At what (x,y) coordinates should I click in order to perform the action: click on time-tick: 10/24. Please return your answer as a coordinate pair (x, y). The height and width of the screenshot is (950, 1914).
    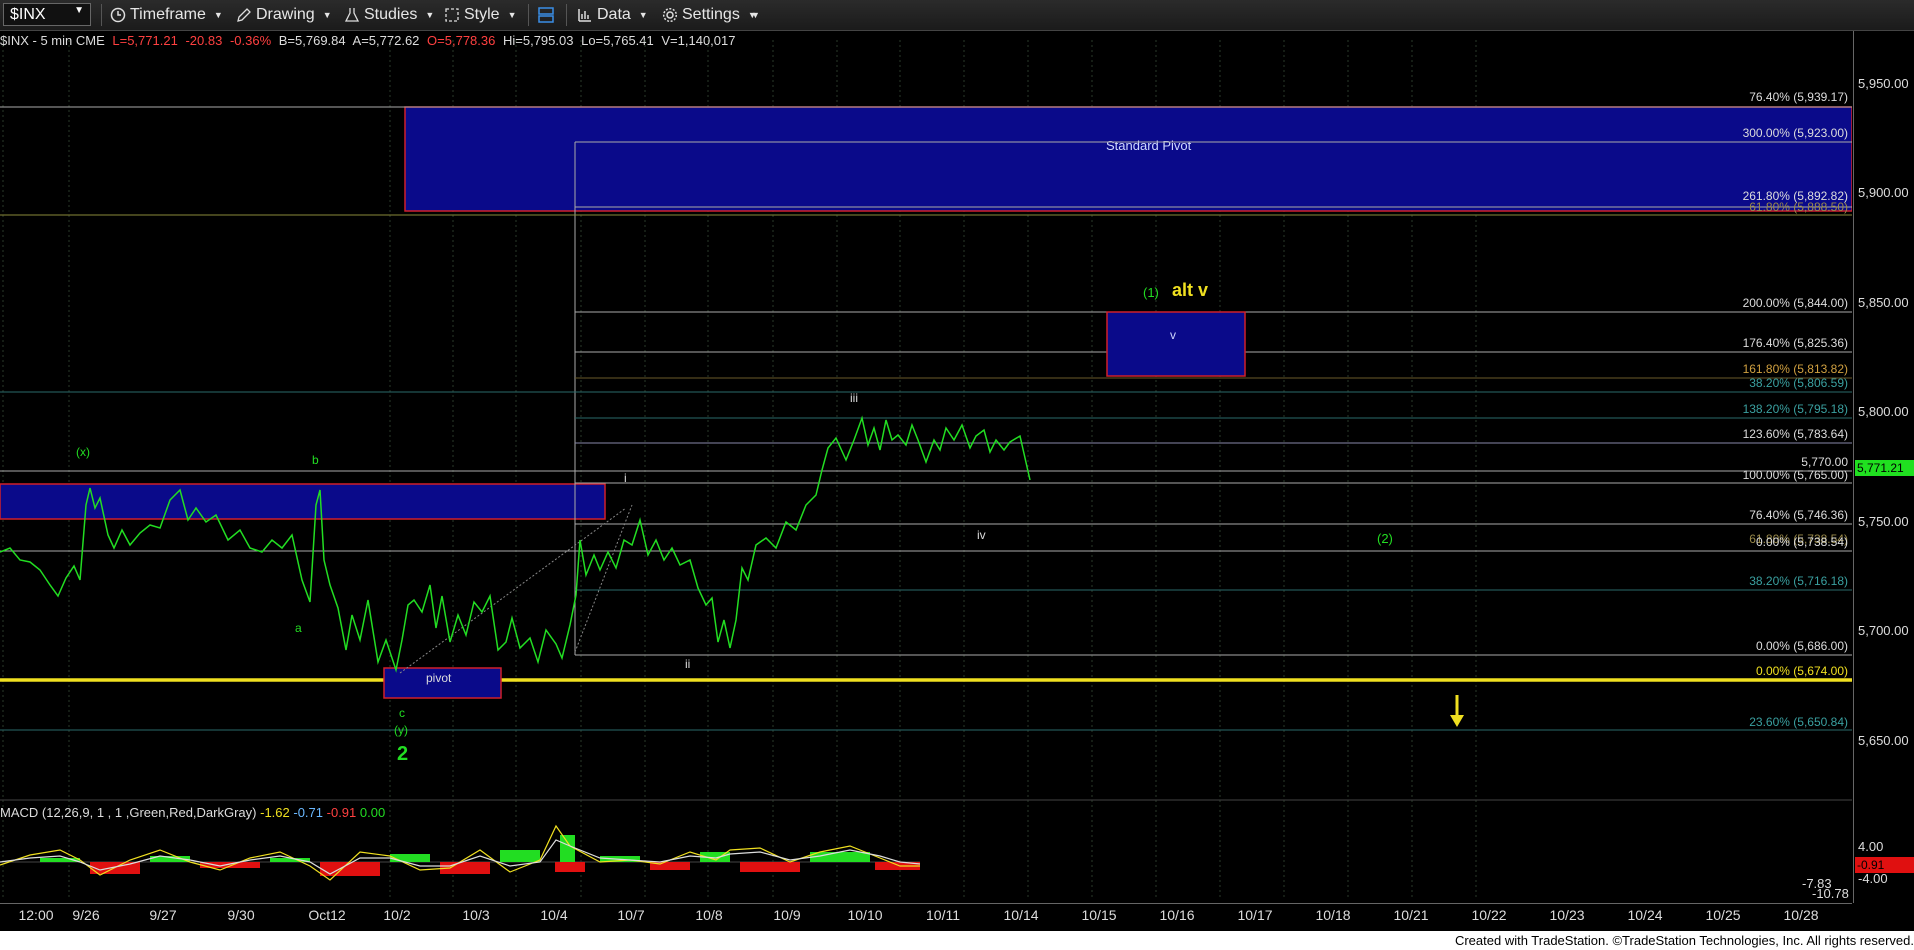
    Looking at the image, I should click on (1645, 915).